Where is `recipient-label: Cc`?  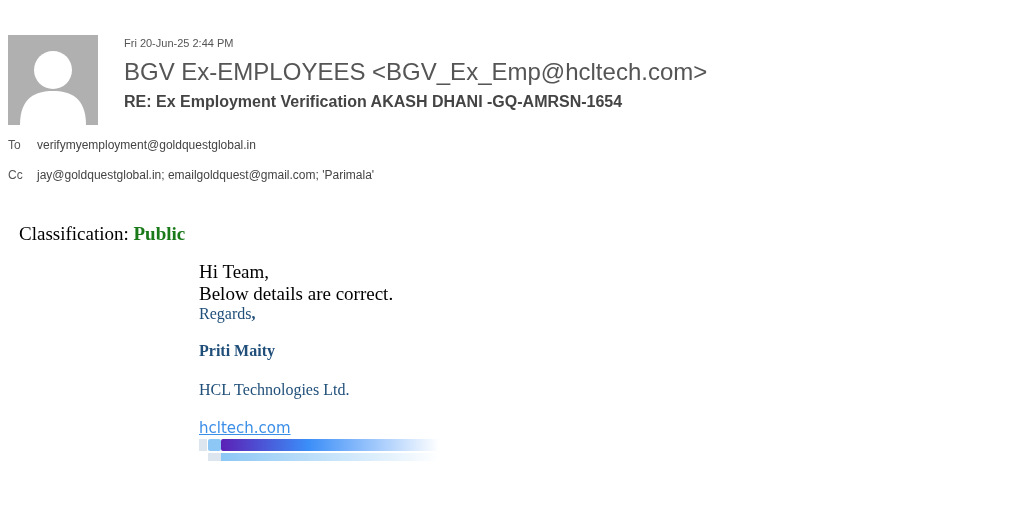
recipient-label: Cc is located at coordinates (16, 175).